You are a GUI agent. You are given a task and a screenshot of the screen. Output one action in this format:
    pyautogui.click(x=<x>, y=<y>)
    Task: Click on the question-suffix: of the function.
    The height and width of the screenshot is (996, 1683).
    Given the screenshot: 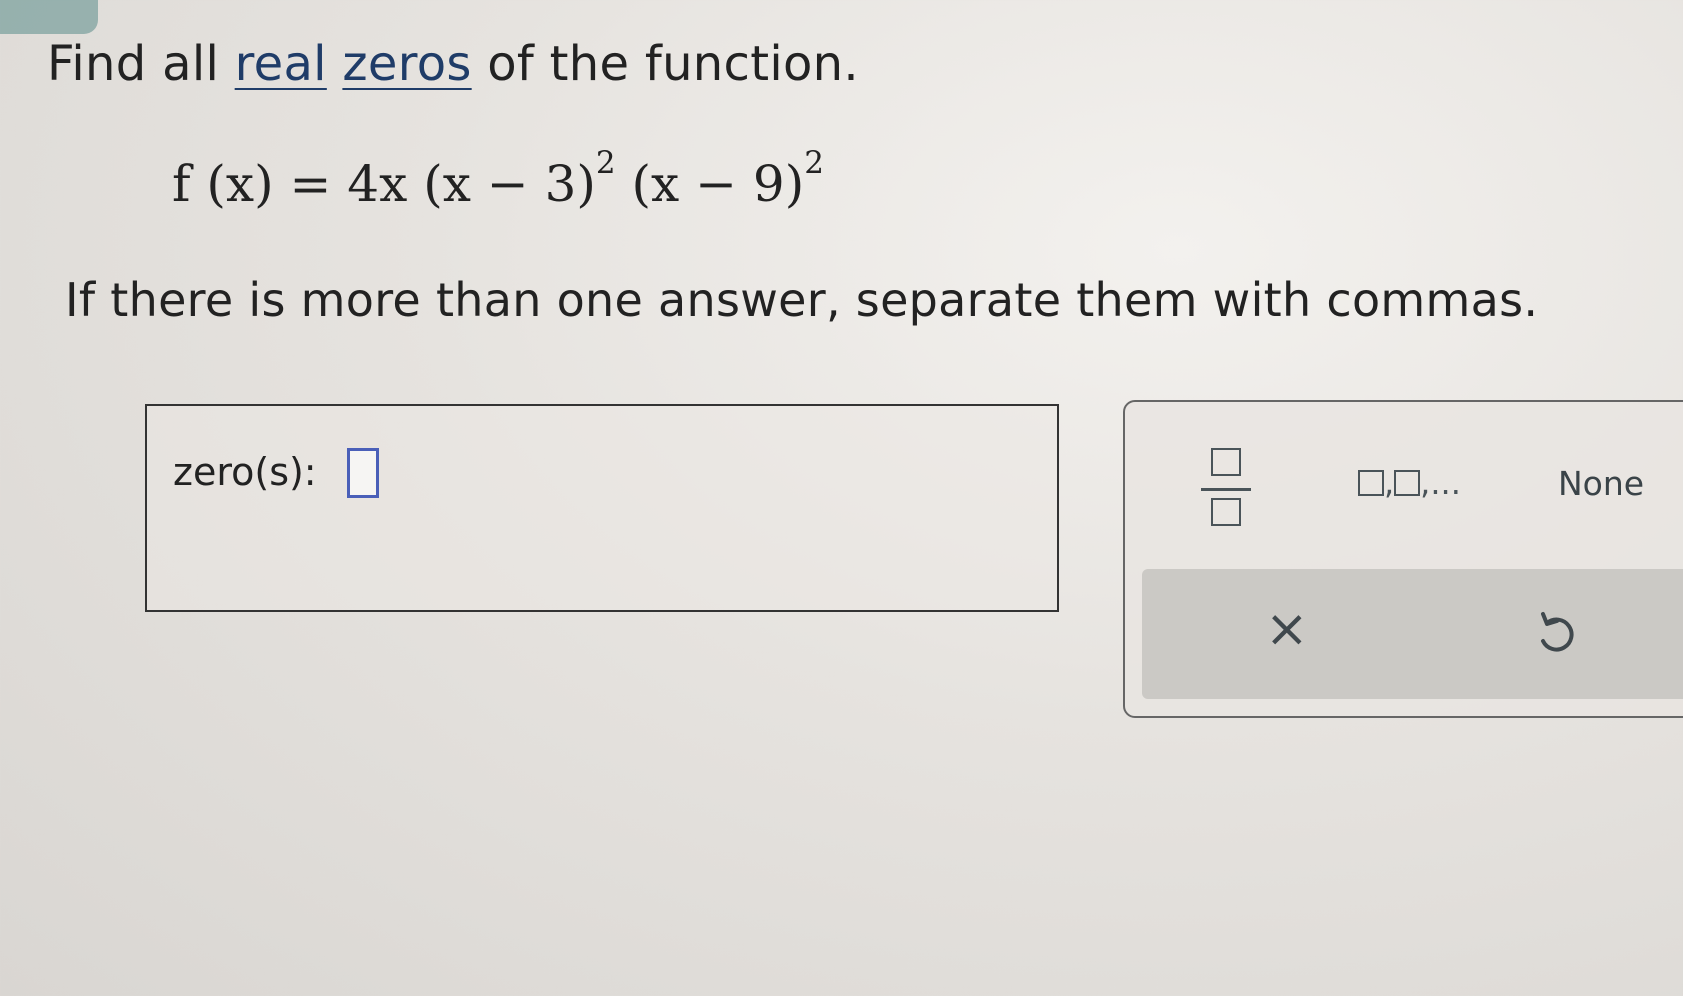 What is the action you would take?
    pyautogui.click(x=665, y=64)
    